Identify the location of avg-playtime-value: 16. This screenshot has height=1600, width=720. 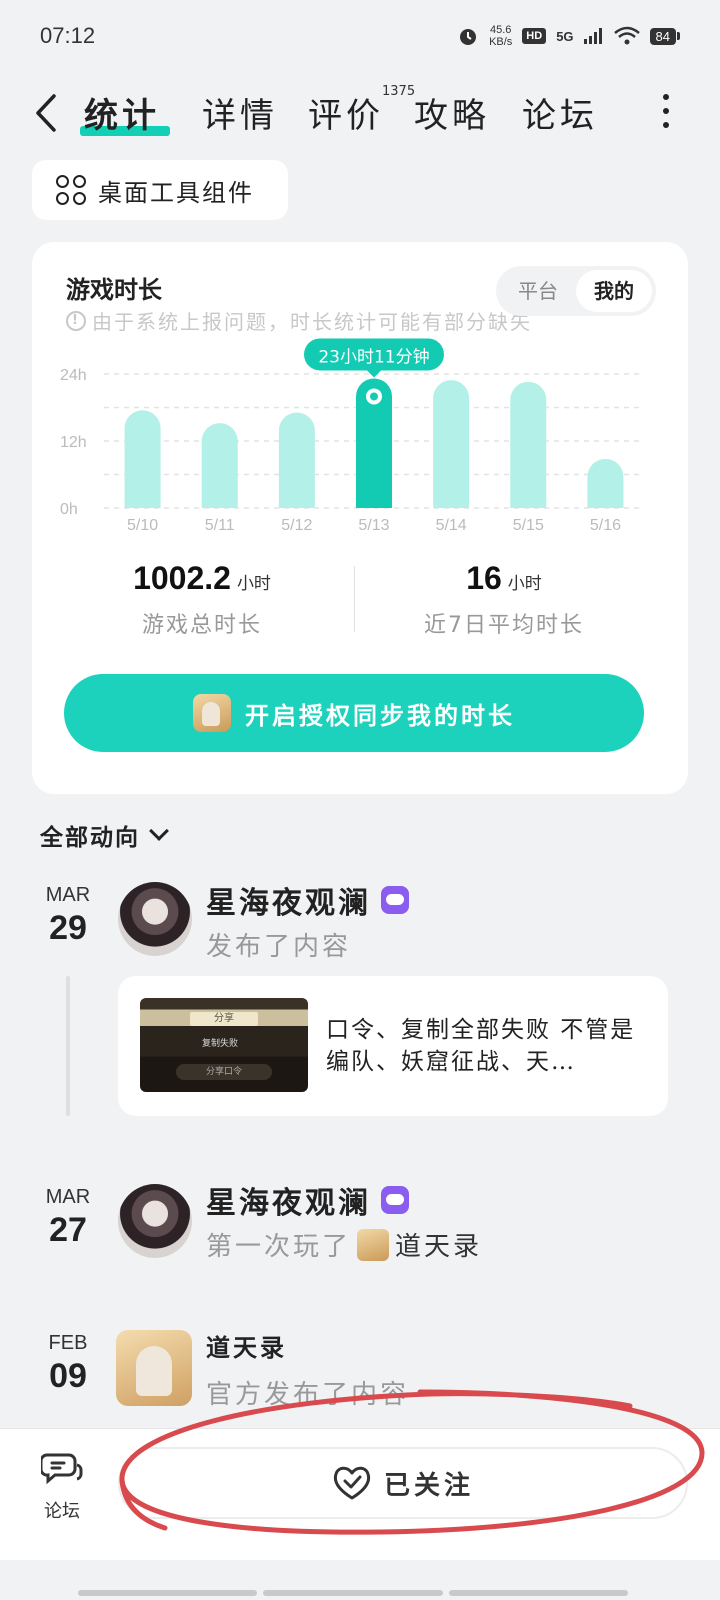
(484, 578).